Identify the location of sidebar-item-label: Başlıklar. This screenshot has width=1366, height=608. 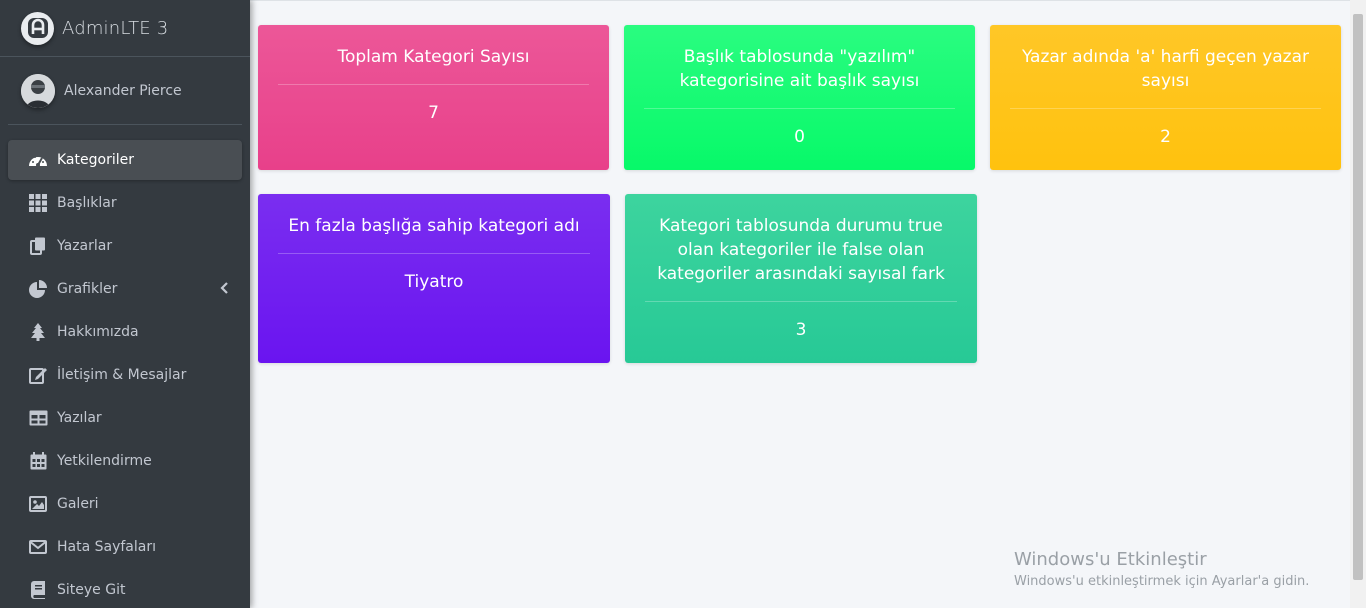
(87, 203).